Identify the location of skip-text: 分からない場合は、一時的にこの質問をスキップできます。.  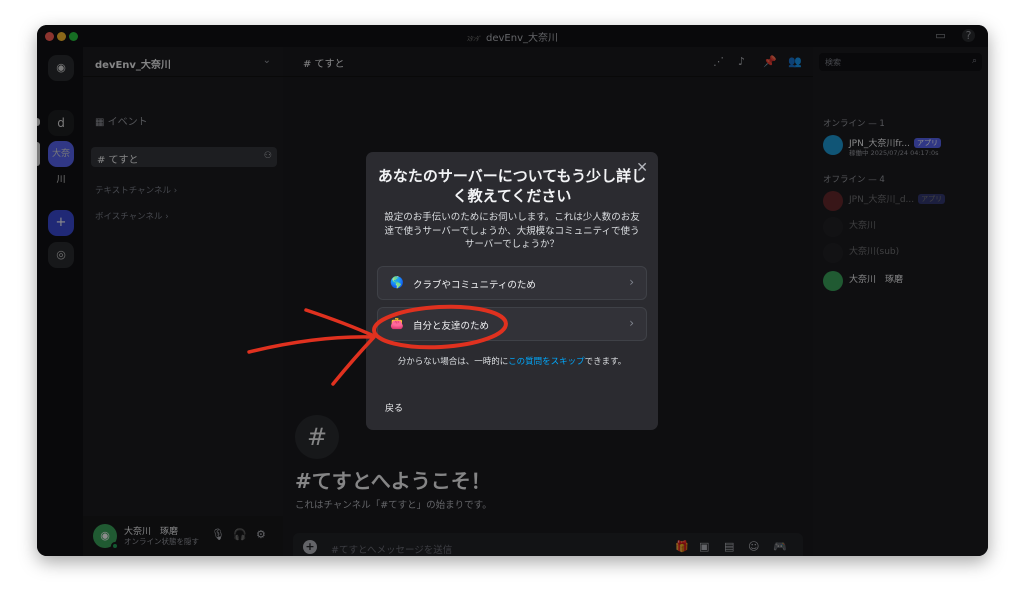
(512, 361).